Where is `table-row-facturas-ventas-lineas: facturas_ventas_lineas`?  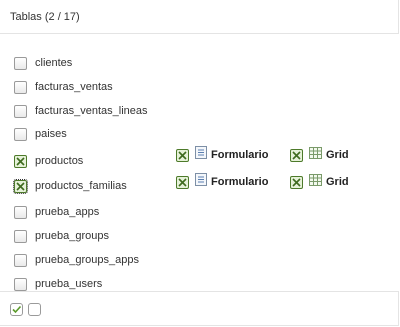
table-row-facturas-ventas-lineas: facturas_ventas_lineas is located at coordinates (81, 111).